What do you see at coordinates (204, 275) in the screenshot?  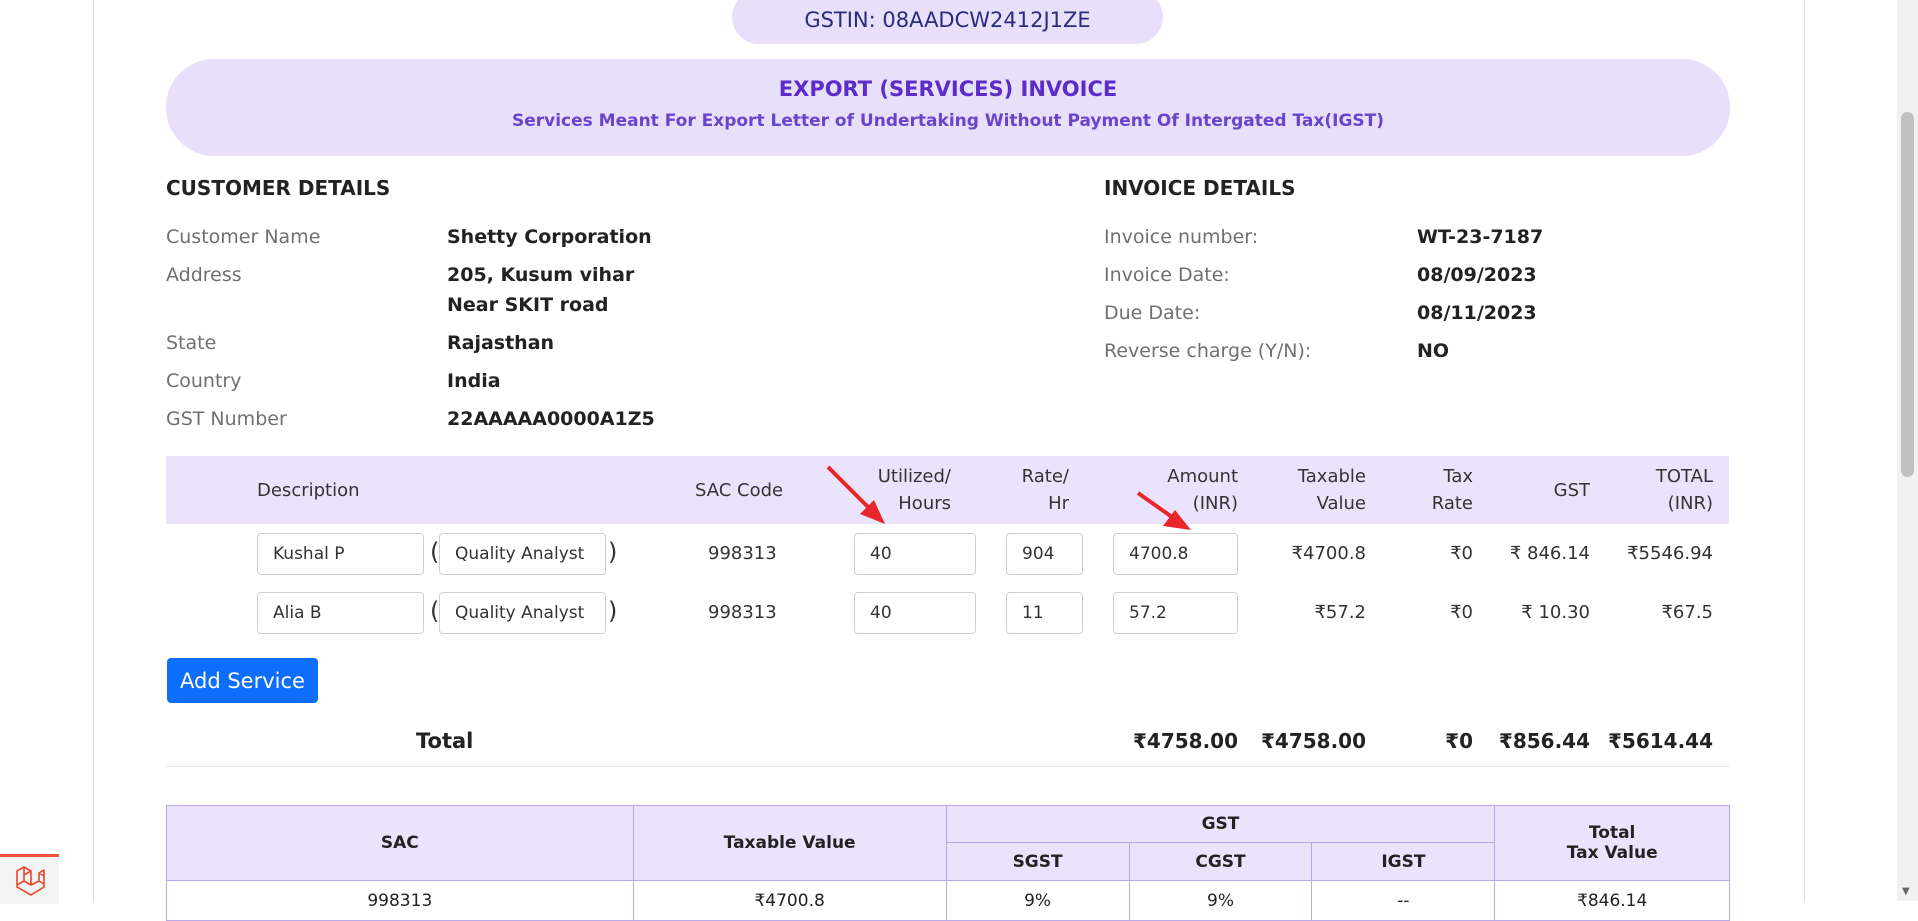 I see `address-label: Address` at bounding box center [204, 275].